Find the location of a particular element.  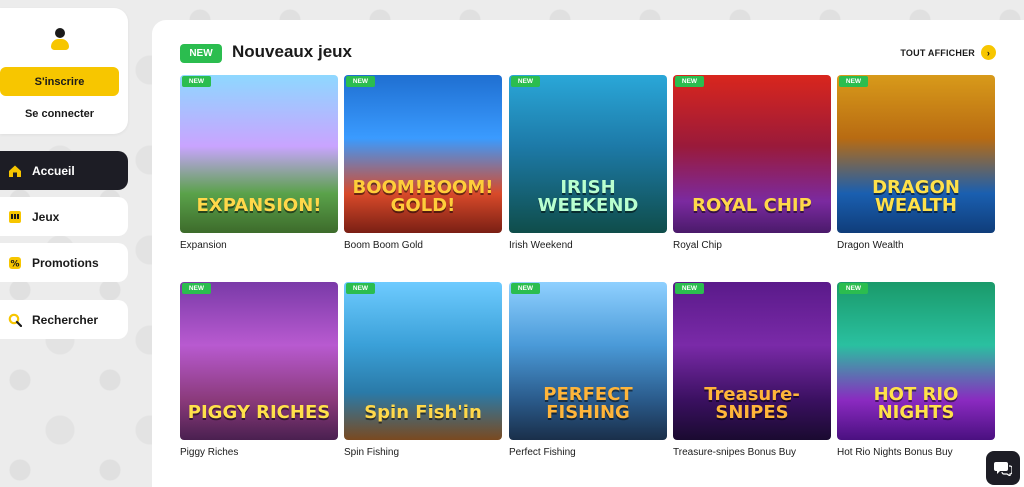

game-title: Hot Rio Nights Bonus Buy is located at coordinates (916, 452).